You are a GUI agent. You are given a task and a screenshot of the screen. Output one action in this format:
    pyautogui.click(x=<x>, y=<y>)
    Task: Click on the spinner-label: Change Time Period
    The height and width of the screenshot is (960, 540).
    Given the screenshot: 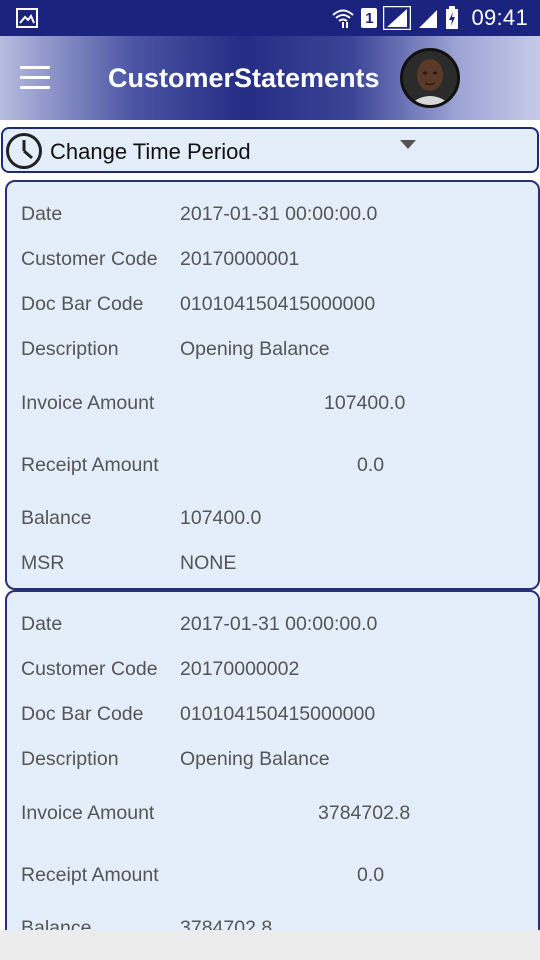 What is the action you would take?
    pyautogui.click(x=150, y=151)
    